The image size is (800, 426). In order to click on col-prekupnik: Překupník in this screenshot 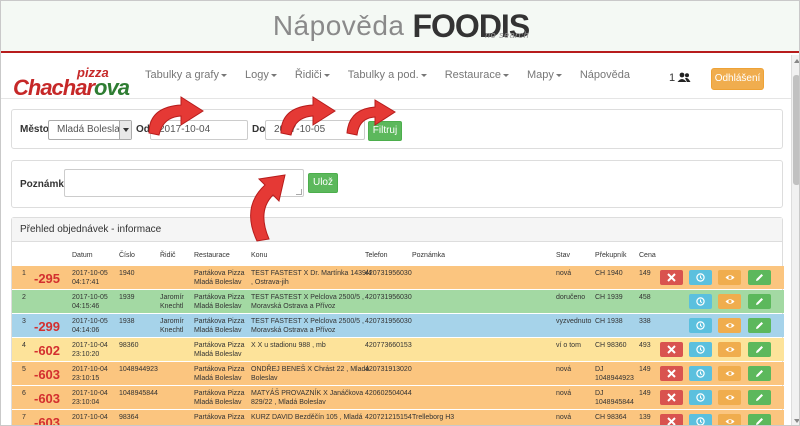, I will do `click(611, 255)`.